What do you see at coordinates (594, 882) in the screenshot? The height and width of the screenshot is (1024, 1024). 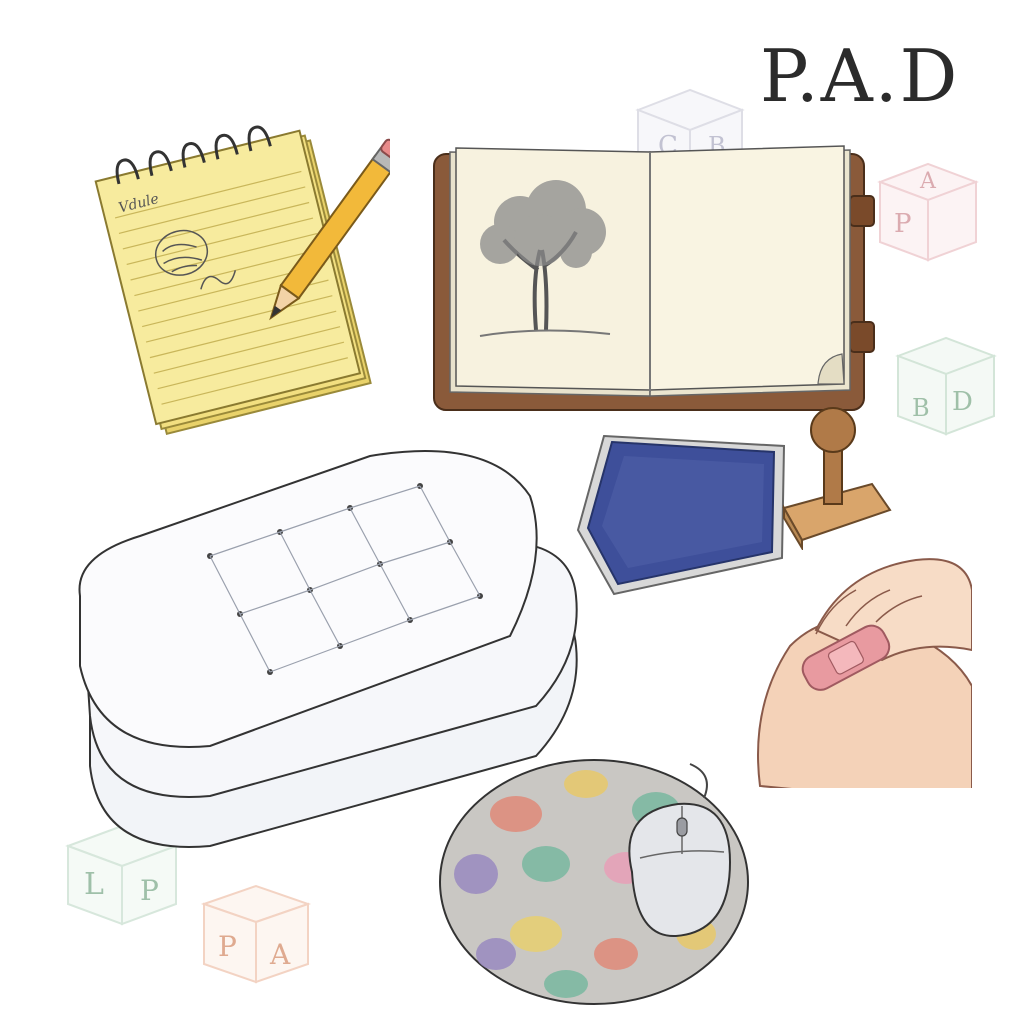 I see `mouse-pad-icon` at bounding box center [594, 882].